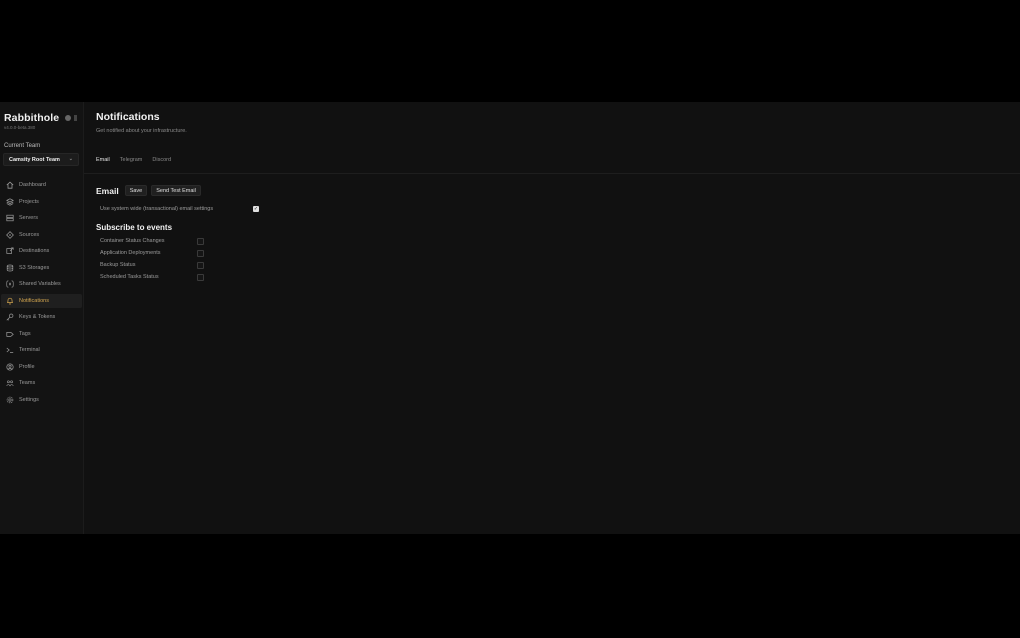 This screenshot has width=1020, height=638. I want to click on brand: Rabbithole, so click(41, 118).